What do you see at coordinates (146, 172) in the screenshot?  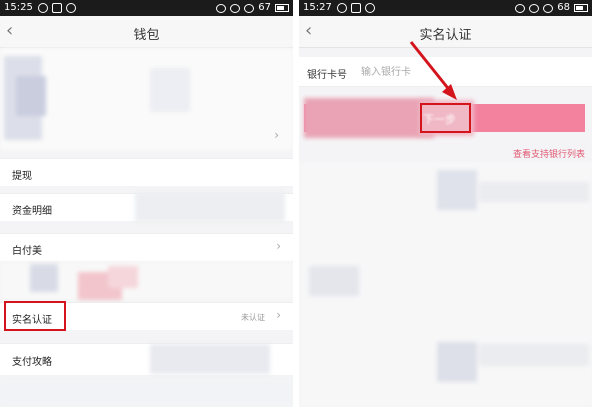 I see `withdraw-row: 提现` at bounding box center [146, 172].